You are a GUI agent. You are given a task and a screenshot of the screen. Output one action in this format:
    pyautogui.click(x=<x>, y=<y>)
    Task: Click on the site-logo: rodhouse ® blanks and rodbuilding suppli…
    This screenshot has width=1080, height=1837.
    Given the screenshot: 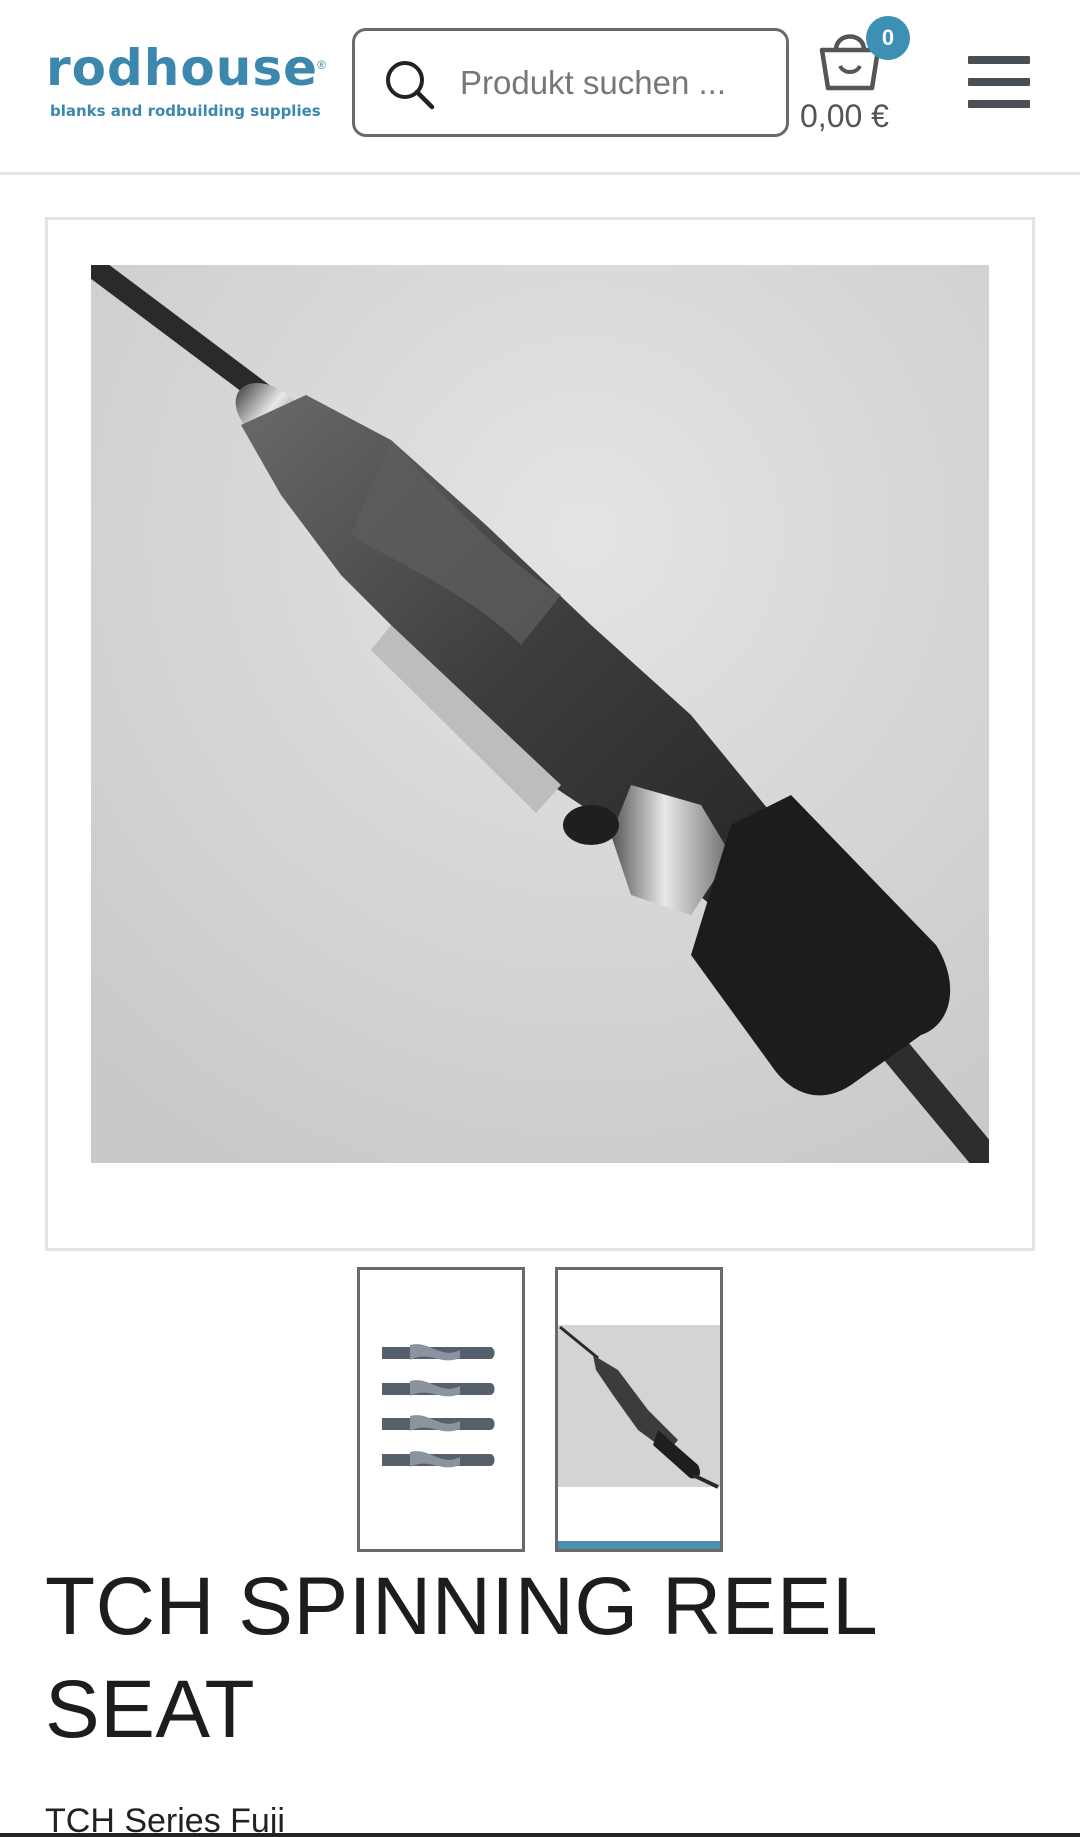 What is the action you would take?
    pyautogui.click(x=186, y=83)
    